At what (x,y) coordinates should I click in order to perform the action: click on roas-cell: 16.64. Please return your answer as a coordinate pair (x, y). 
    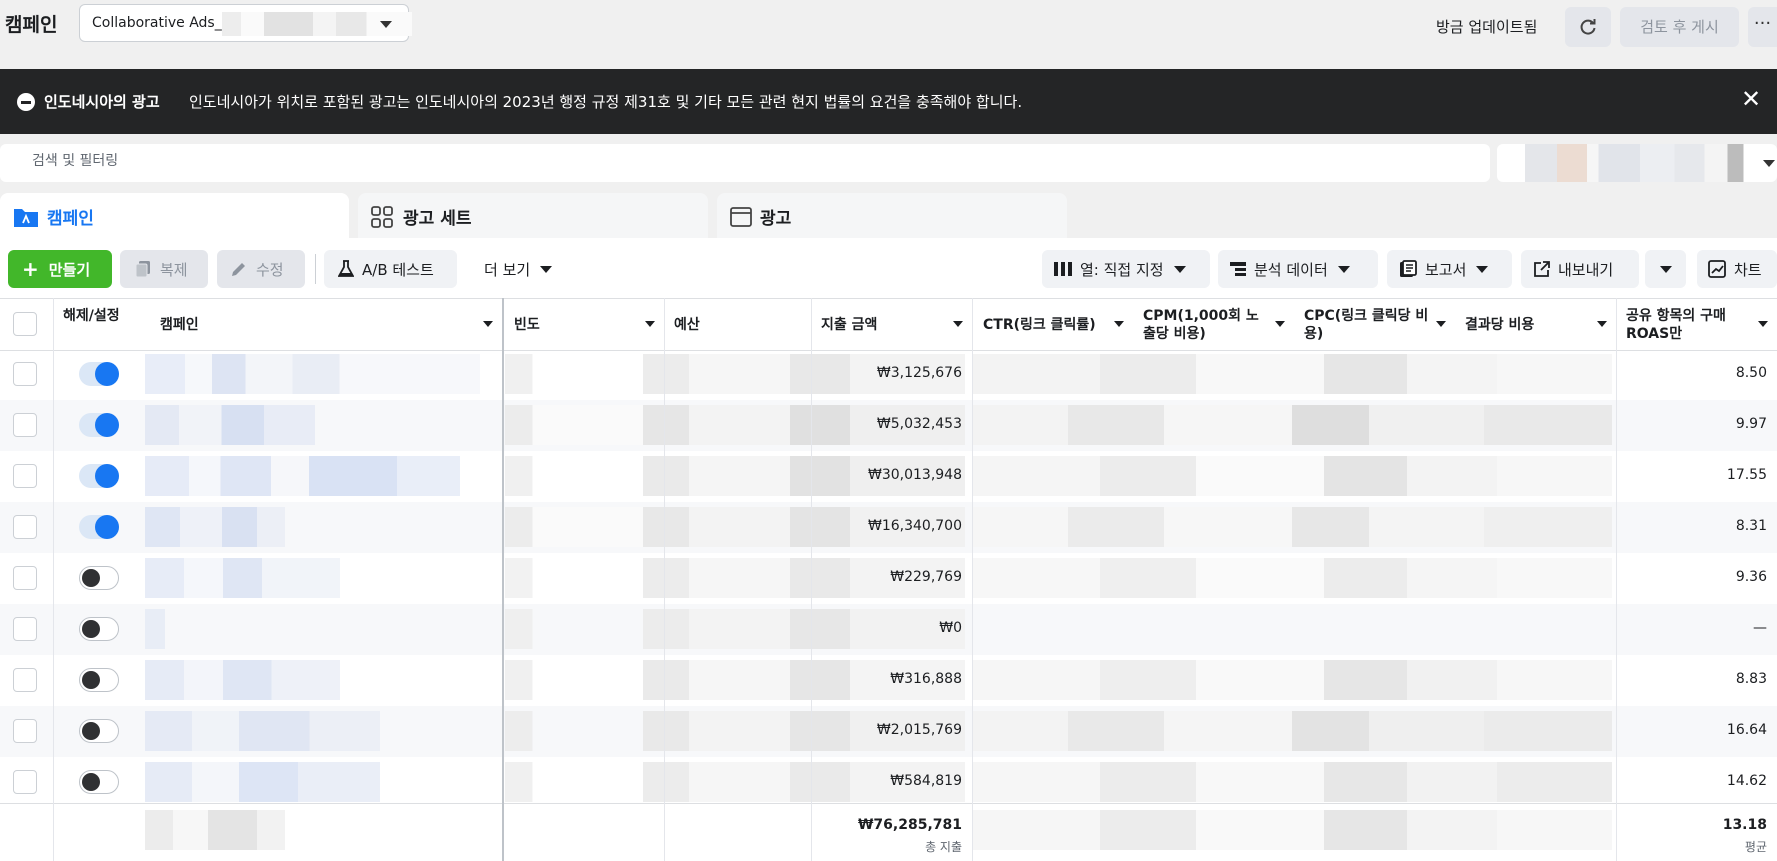
    Looking at the image, I should click on (1746, 730).